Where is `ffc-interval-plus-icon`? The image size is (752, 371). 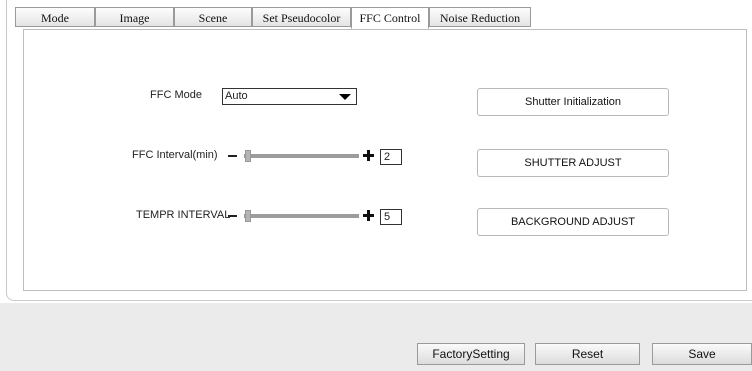
ffc-interval-plus-icon is located at coordinates (368, 155).